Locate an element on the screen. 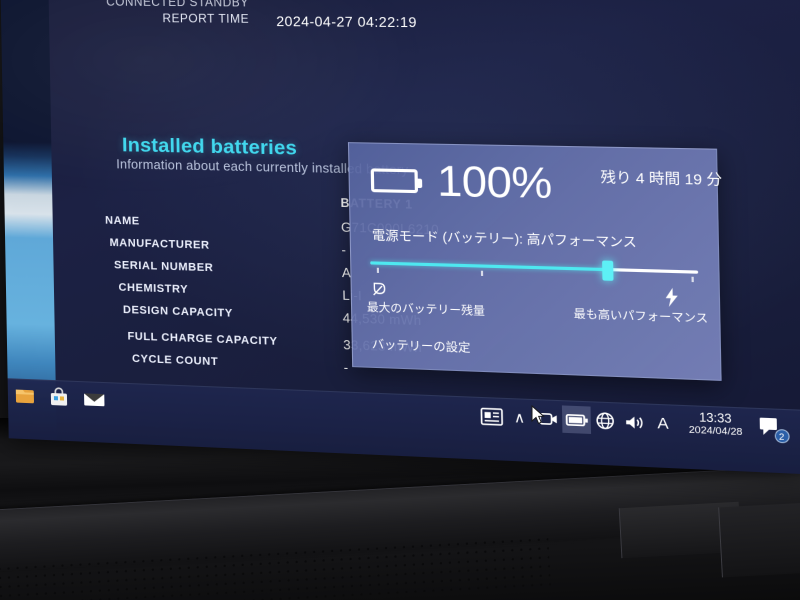  slider-left-label: 最大のバッテリー残量 is located at coordinates (426, 309).